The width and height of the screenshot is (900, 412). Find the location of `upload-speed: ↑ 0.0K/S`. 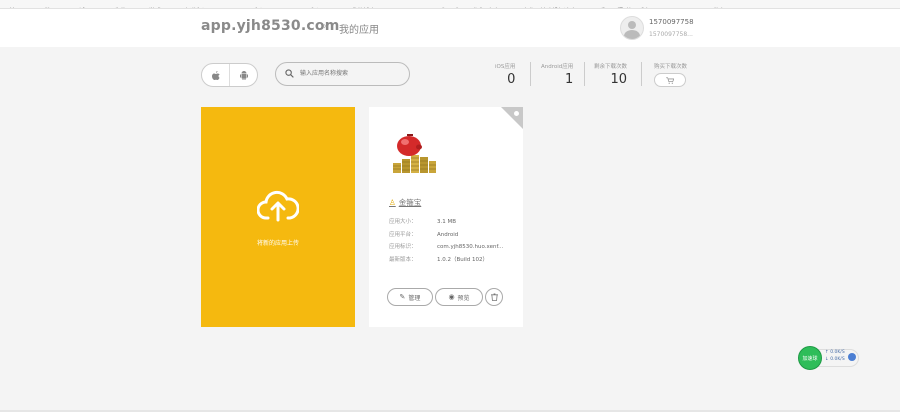

upload-speed: ↑ 0.0K/S is located at coordinates (835, 352).